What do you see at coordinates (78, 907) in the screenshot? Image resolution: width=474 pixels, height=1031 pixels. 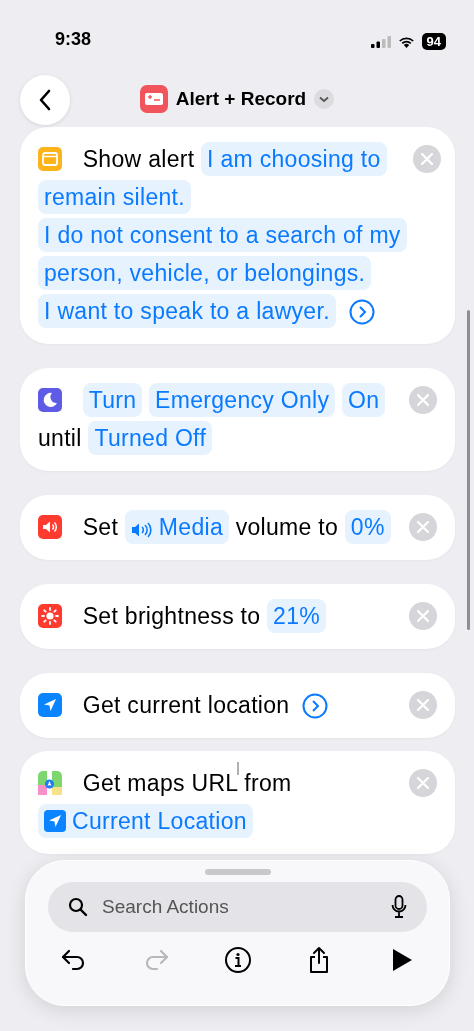 I see `search-icon` at bounding box center [78, 907].